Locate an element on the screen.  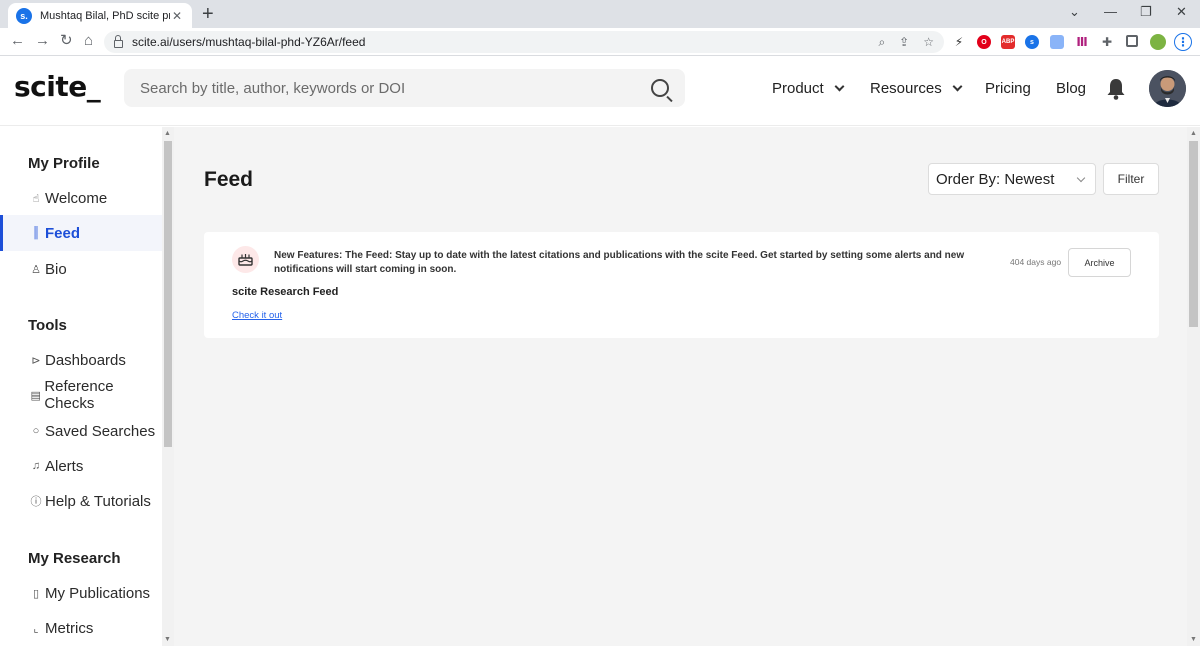
sidebar-item-feed: ║ Feed is located at coordinates (81, 233).